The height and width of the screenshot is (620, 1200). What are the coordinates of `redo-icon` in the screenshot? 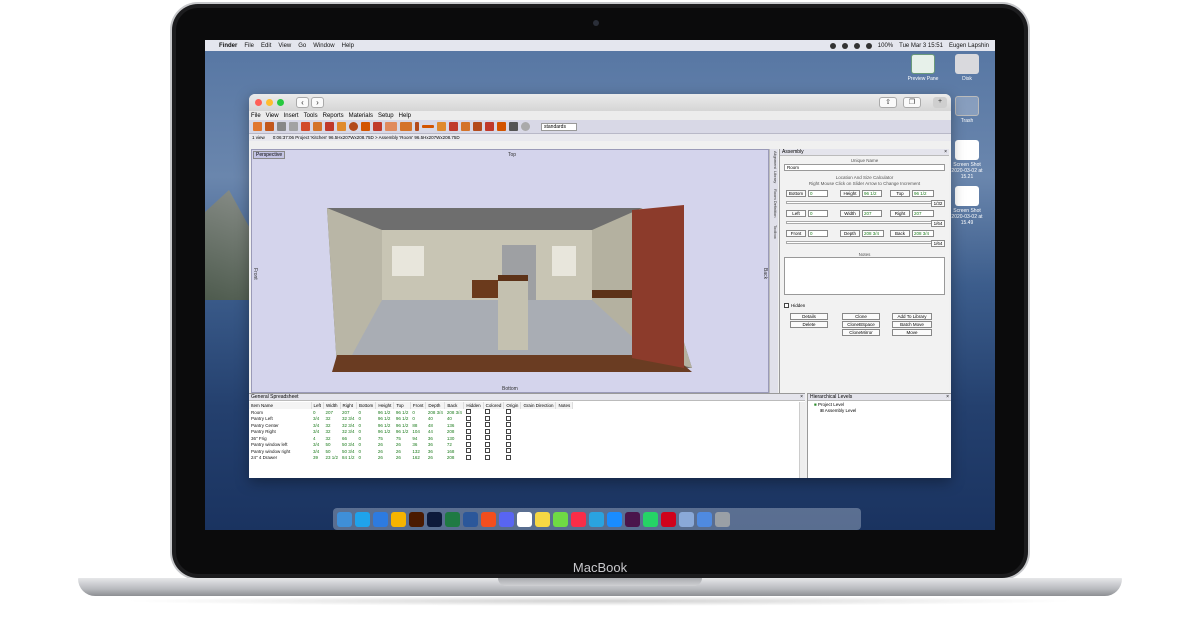 It's located at (281, 126).